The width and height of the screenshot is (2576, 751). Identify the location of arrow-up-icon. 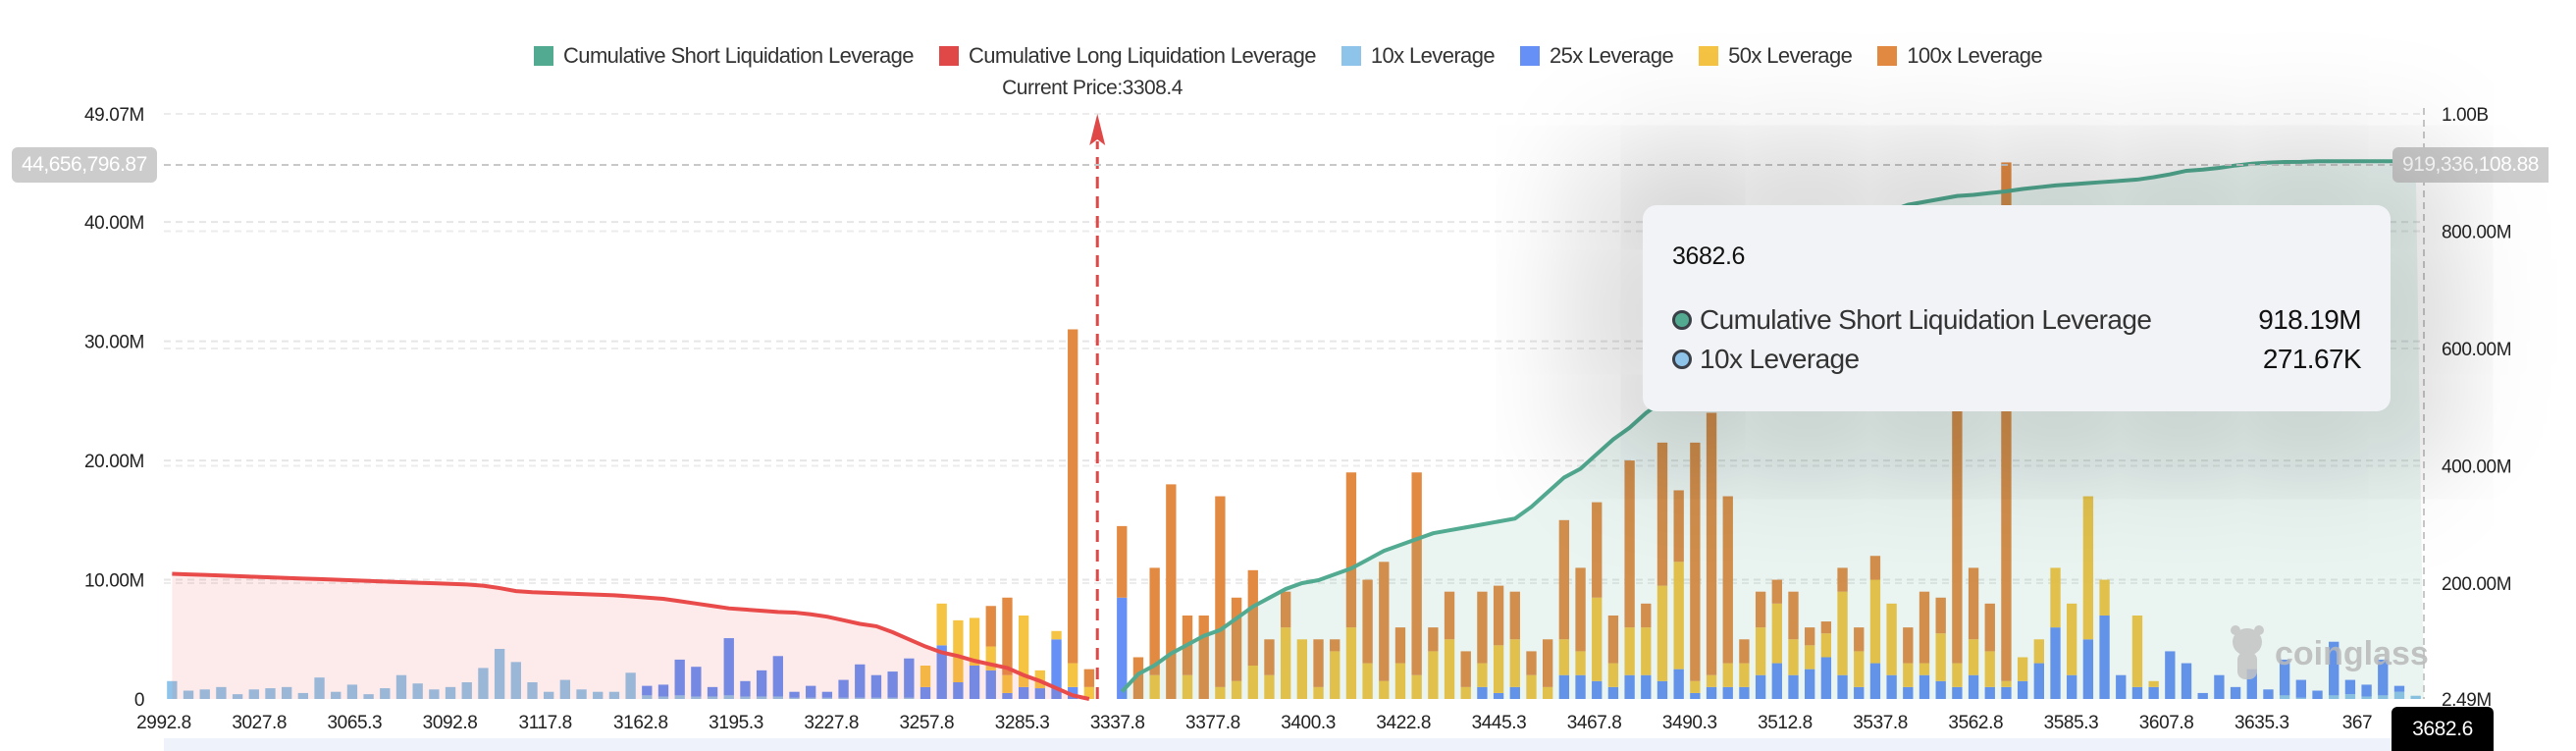
(1097, 129).